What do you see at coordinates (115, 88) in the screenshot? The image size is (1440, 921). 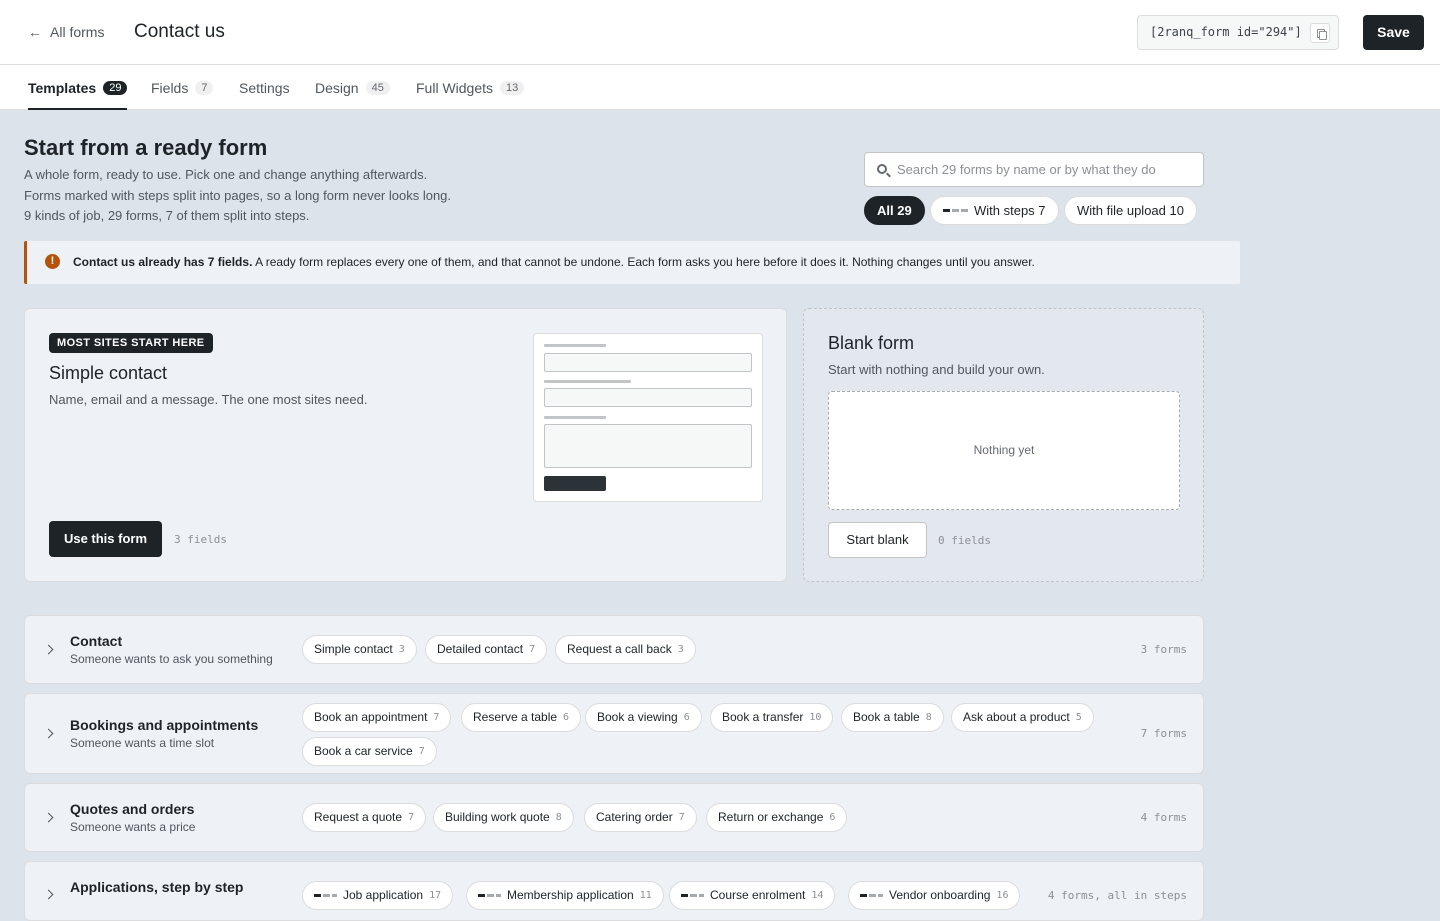 I see `tab-count-badge: 29` at bounding box center [115, 88].